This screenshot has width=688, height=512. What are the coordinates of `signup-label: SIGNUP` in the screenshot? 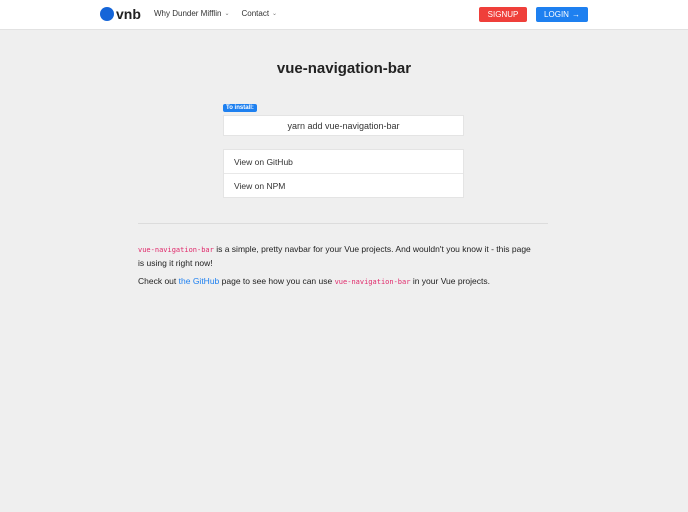 It's located at (503, 14).